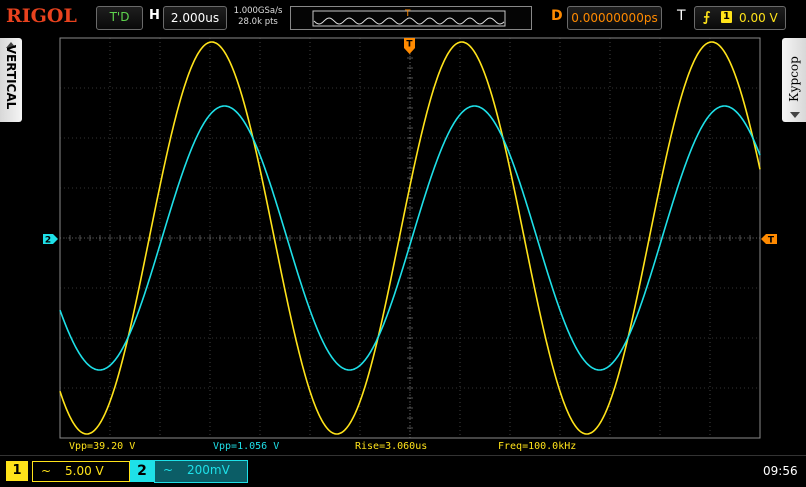 This screenshot has width=806, height=487. I want to click on cursor-menu-label: Курсор, so click(794, 79).